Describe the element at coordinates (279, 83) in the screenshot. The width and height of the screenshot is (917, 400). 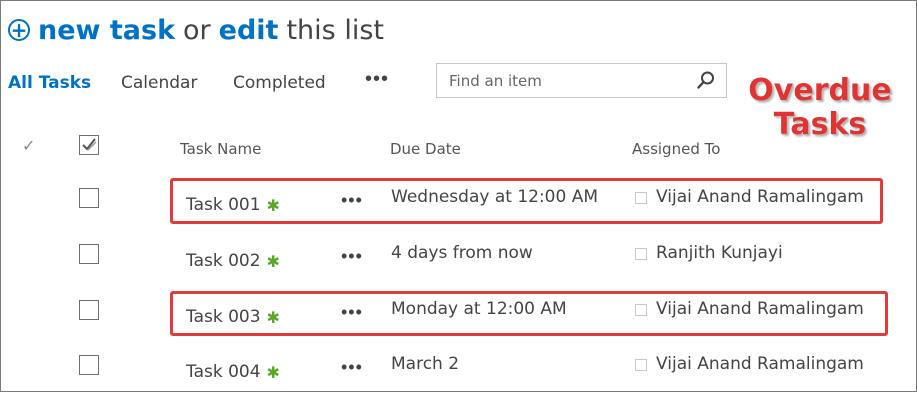
I see `tab-completed: Completed` at that location.